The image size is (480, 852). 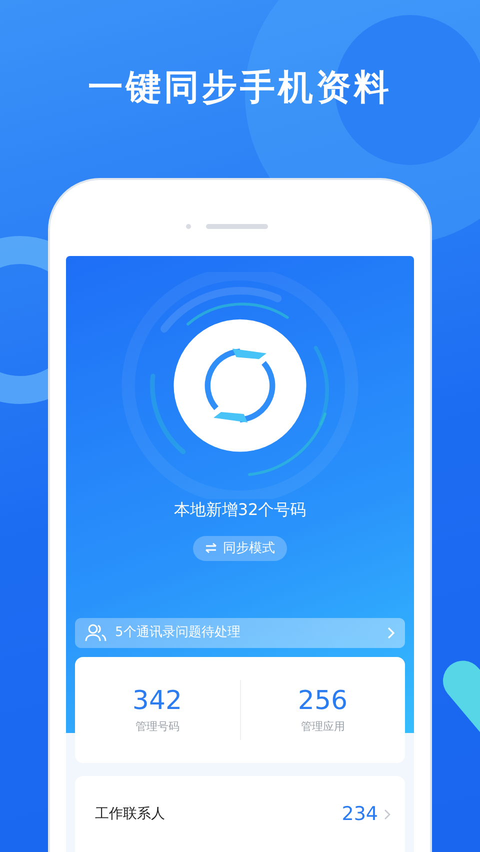 I want to click on people-icon, so click(x=96, y=633).